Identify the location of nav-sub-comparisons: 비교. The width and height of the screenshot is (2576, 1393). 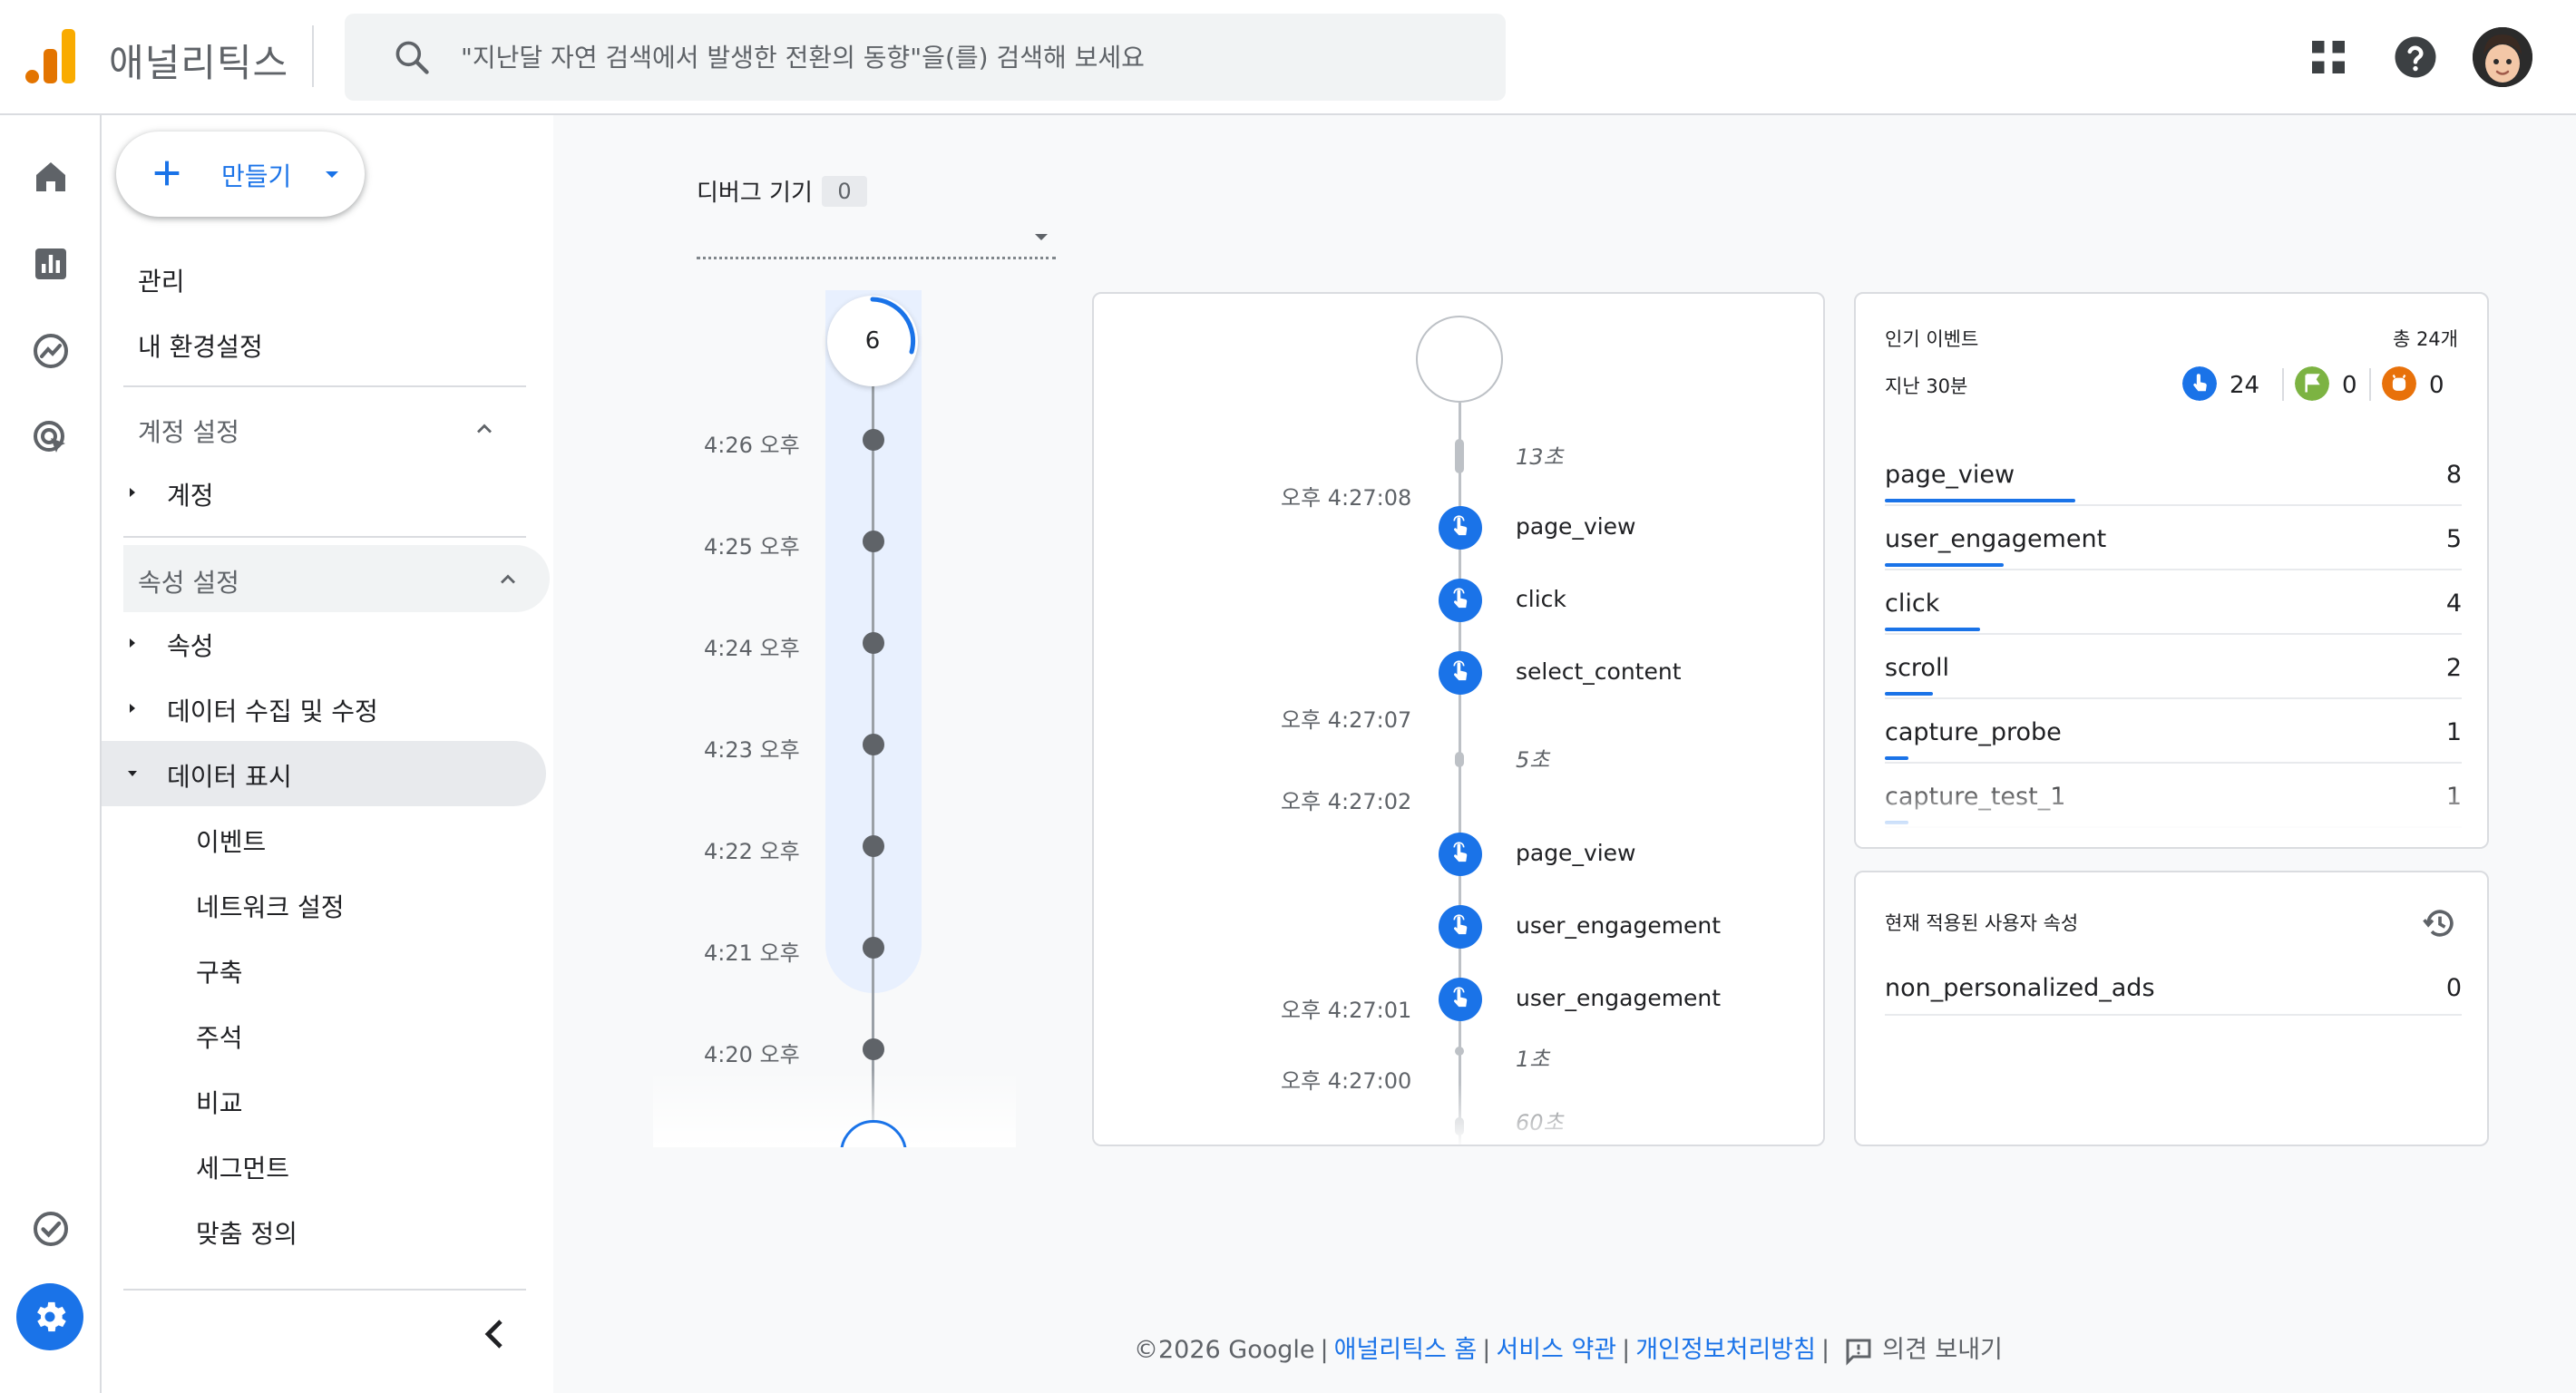
(219, 1102).